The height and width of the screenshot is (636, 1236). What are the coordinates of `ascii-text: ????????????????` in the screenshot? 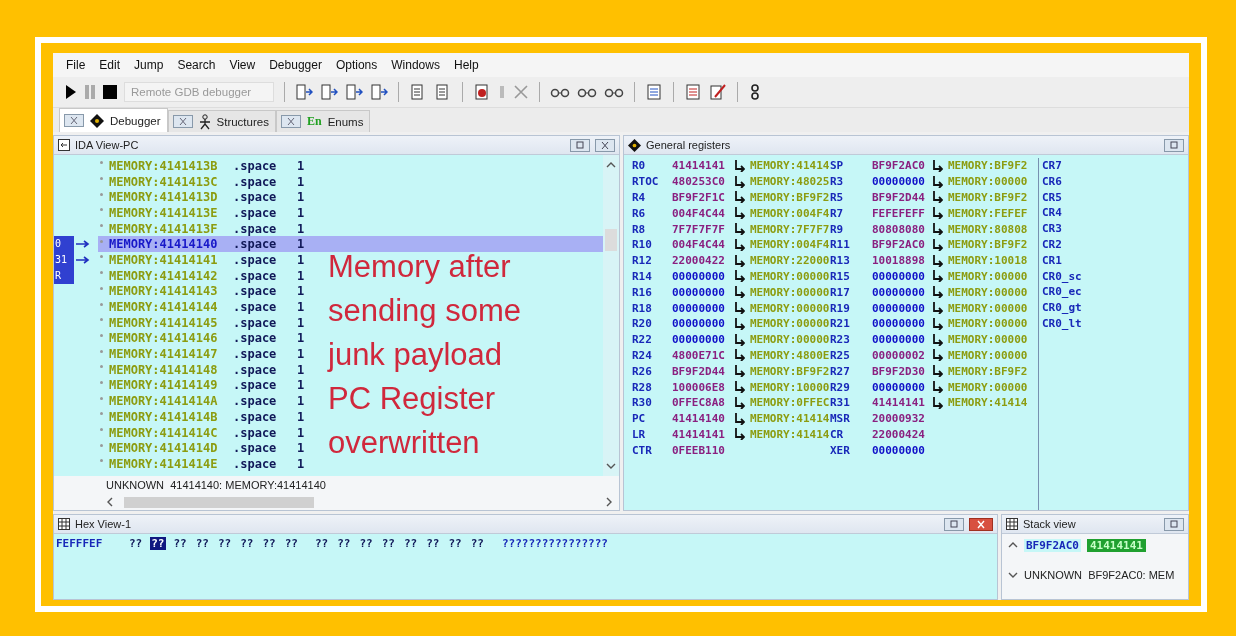 It's located at (555, 543).